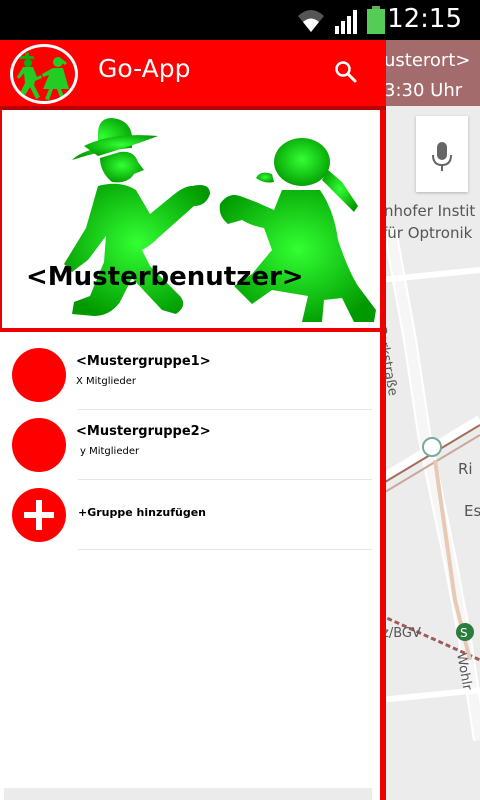 The height and width of the screenshot is (800, 480). Describe the element at coordinates (106, 381) in the screenshot. I see `group-member-count: X Mitglieder` at that location.